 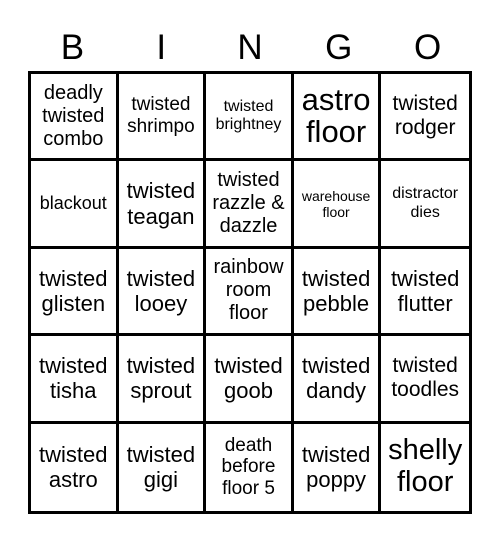 I want to click on bingo-cell: twisted teagan, so click(x=162, y=205).